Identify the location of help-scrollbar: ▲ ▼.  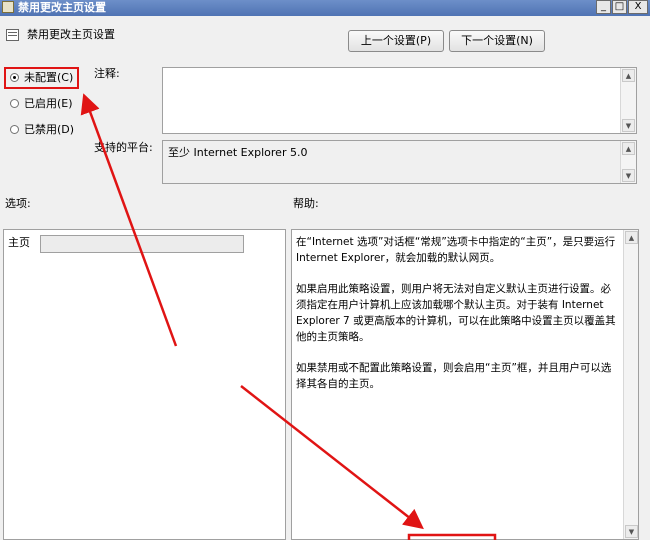
(630, 384).